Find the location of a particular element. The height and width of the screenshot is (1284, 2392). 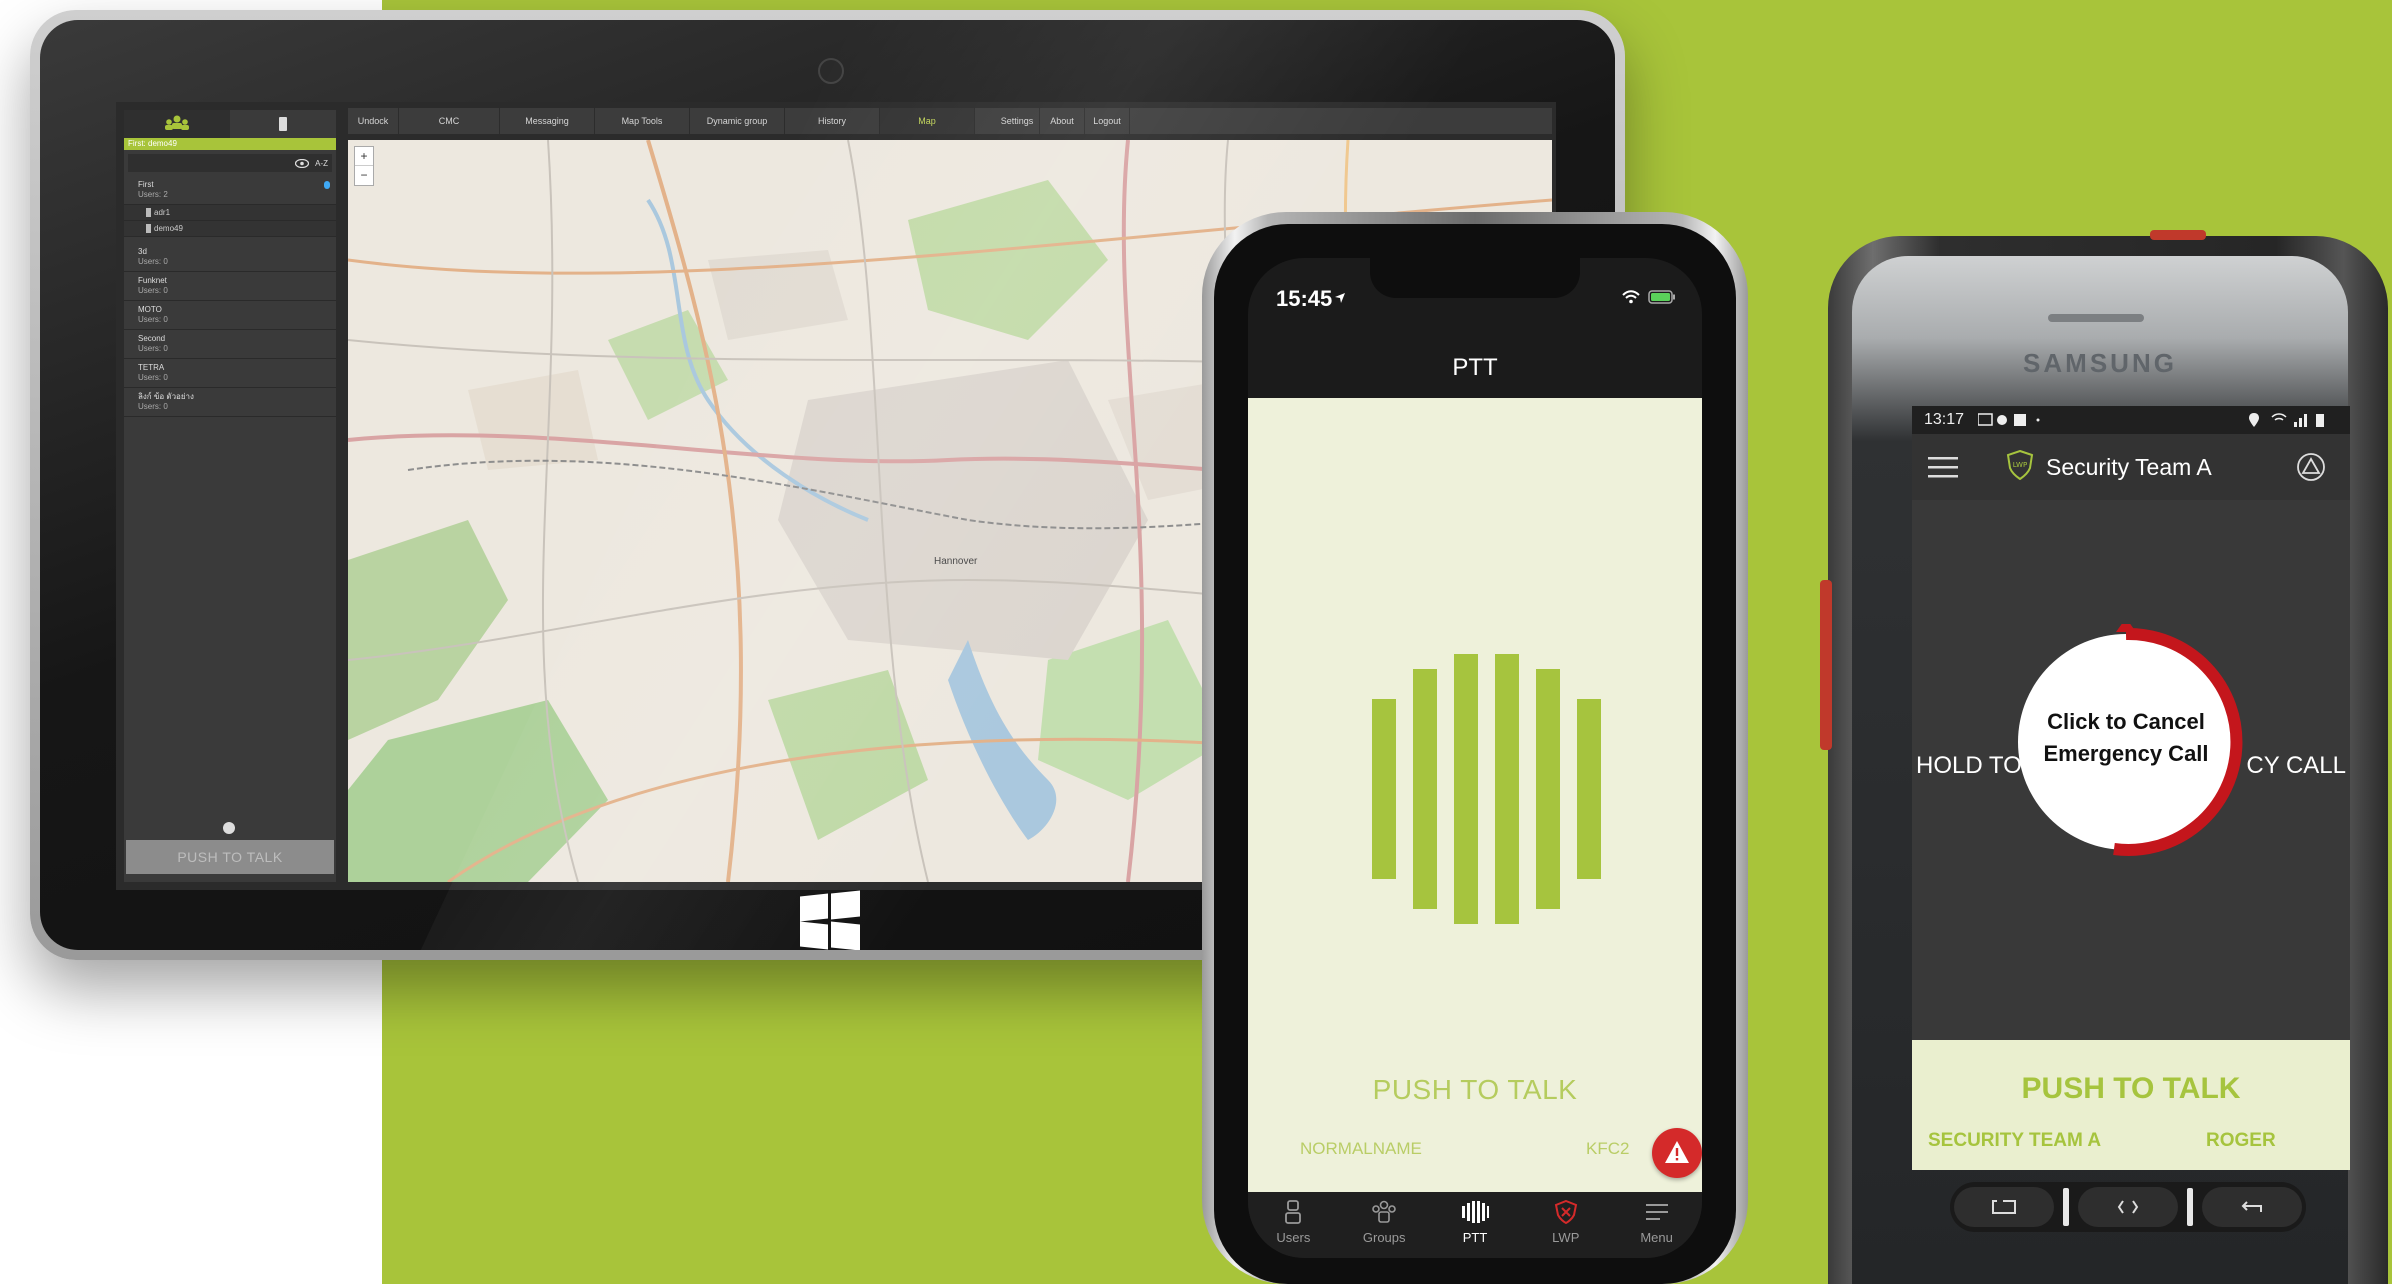

menu-cmc: CMC is located at coordinates (449, 121).